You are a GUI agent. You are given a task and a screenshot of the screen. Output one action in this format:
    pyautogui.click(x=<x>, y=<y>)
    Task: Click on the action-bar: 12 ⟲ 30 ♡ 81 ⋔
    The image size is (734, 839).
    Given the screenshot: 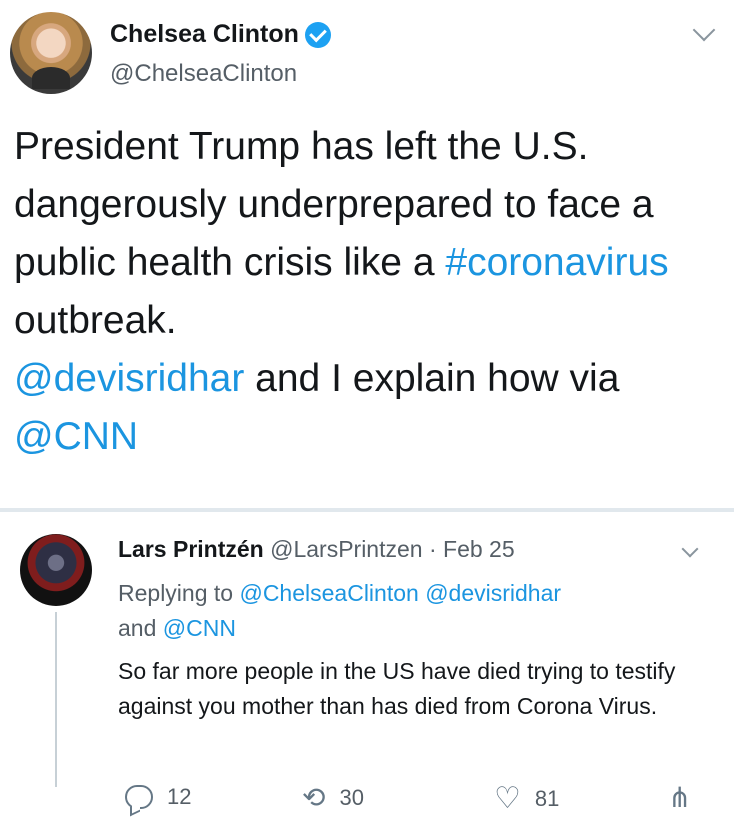 What is the action you would take?
    pyautogui.click(x=367, y=804)
    